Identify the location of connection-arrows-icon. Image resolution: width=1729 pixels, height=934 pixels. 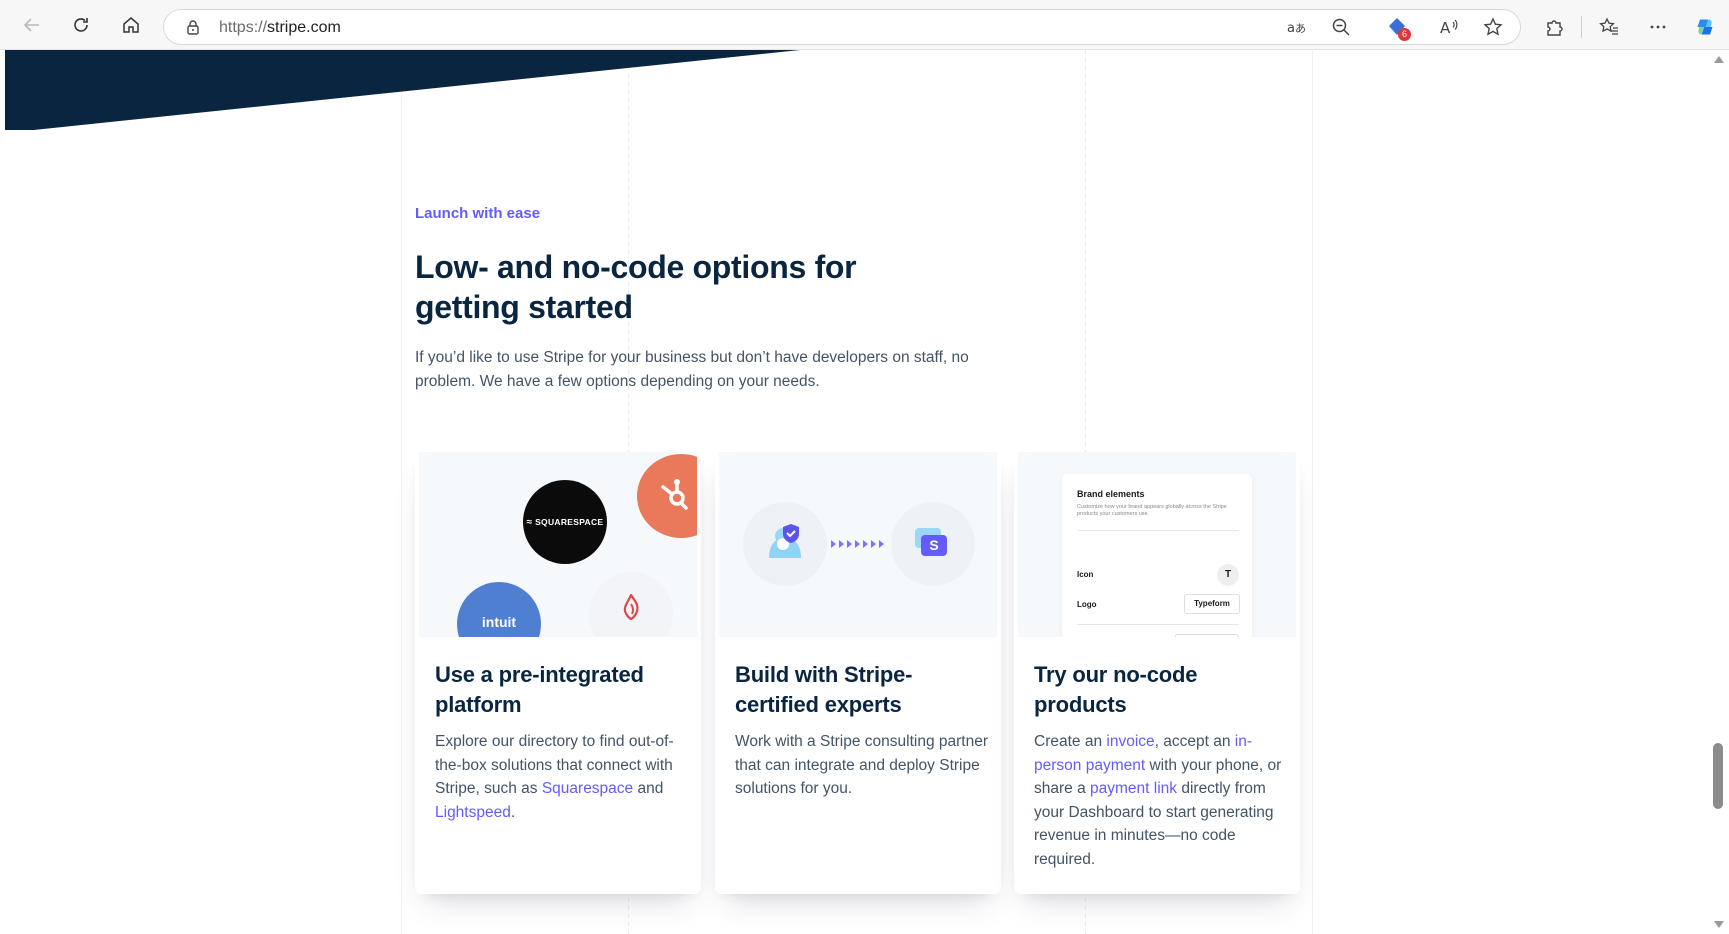
(857, 544).